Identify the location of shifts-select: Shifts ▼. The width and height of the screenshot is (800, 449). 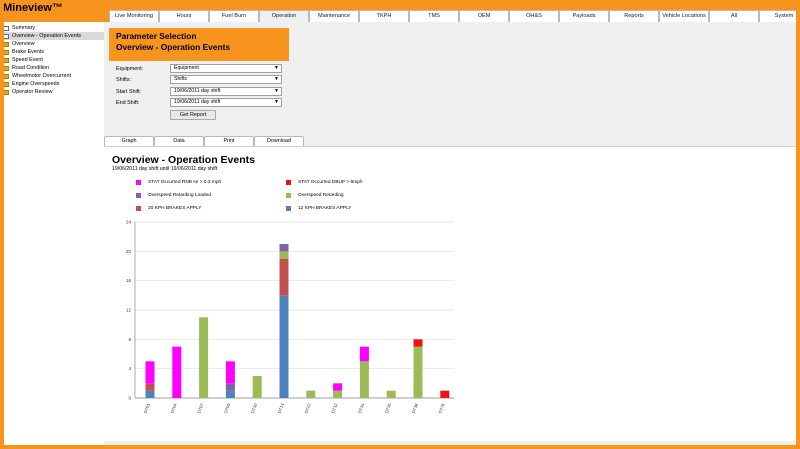
(226, 79).